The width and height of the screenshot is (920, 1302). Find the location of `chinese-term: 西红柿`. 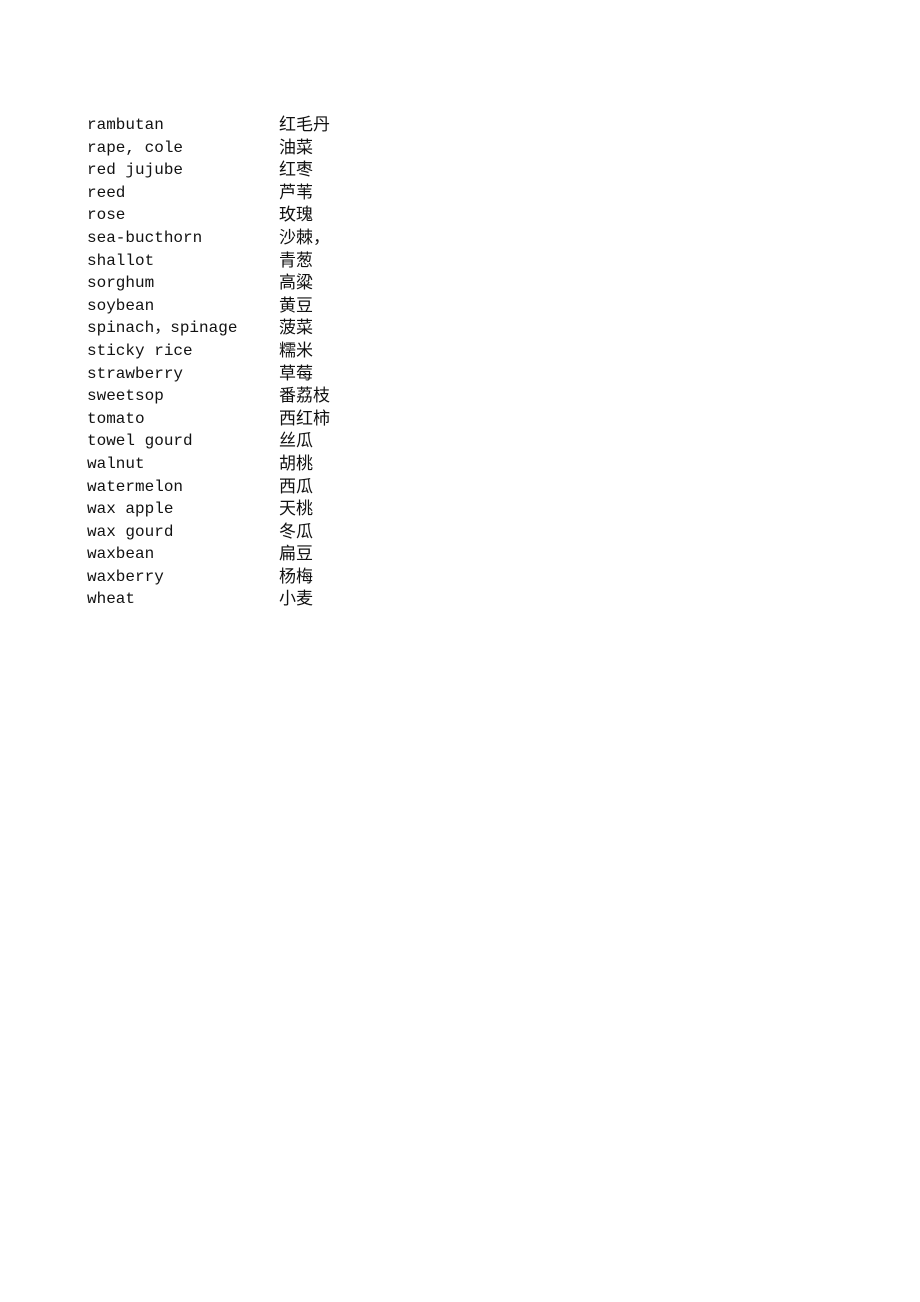

chinese-term: 西红柿 is located at coordinates (304, 418).